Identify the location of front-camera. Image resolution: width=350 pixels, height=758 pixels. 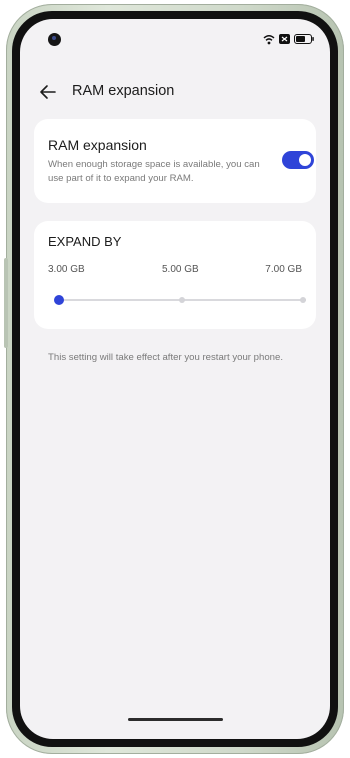
(54, 39).